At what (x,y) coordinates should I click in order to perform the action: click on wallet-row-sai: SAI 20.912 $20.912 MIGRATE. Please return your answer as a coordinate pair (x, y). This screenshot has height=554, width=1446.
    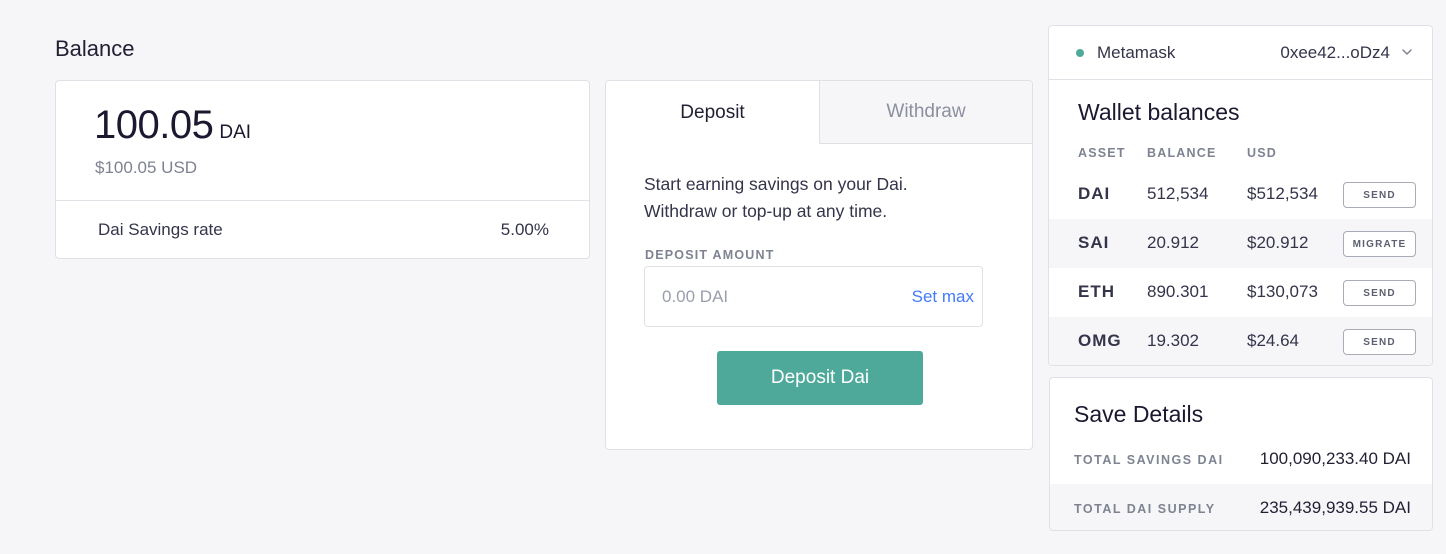
    Looking at the image, I should click on (1240, 243).